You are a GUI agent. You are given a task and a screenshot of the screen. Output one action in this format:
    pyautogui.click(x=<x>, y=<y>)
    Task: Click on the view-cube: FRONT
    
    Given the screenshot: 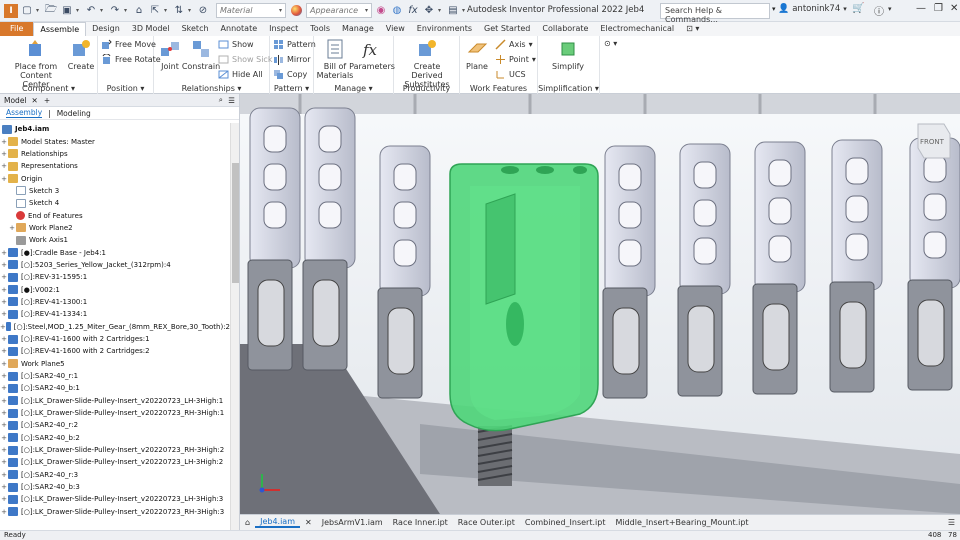 What is the action you would take?
    pyautogui.click(x=934, y=141)
    